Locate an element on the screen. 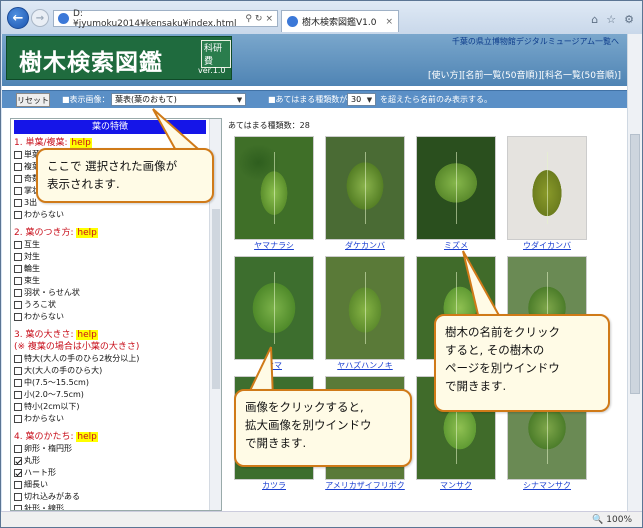 The width and height of the screenshot is (643, 528). callout-select-tip: ここで 選択された画像が 表示されます. is located at coordinates (125, 175).